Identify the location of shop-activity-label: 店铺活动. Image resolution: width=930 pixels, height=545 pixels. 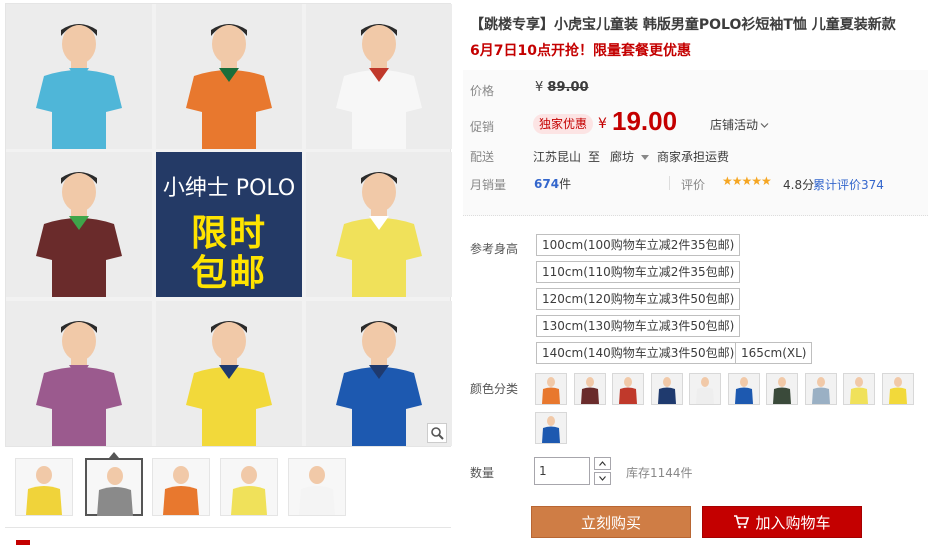
(734, 125).